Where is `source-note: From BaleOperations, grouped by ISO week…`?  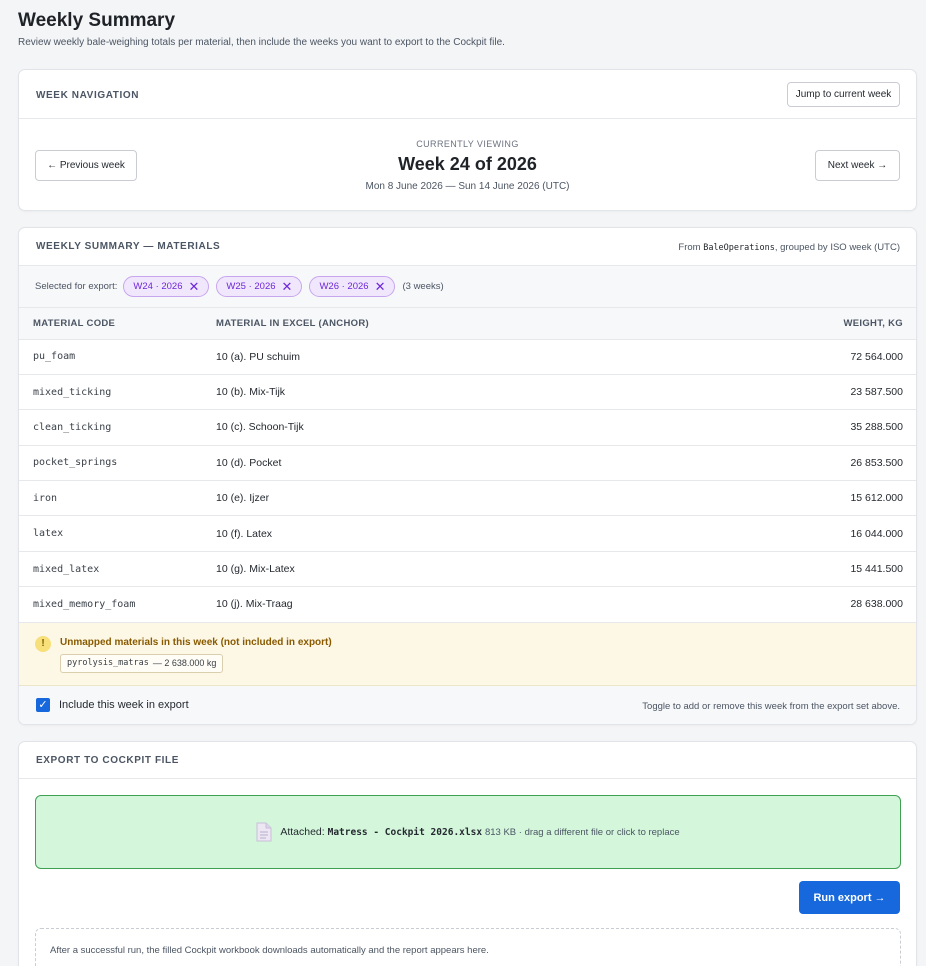 source-note: From BaleOperations, grouped by ISO week… is located at coordinates (789, 247).